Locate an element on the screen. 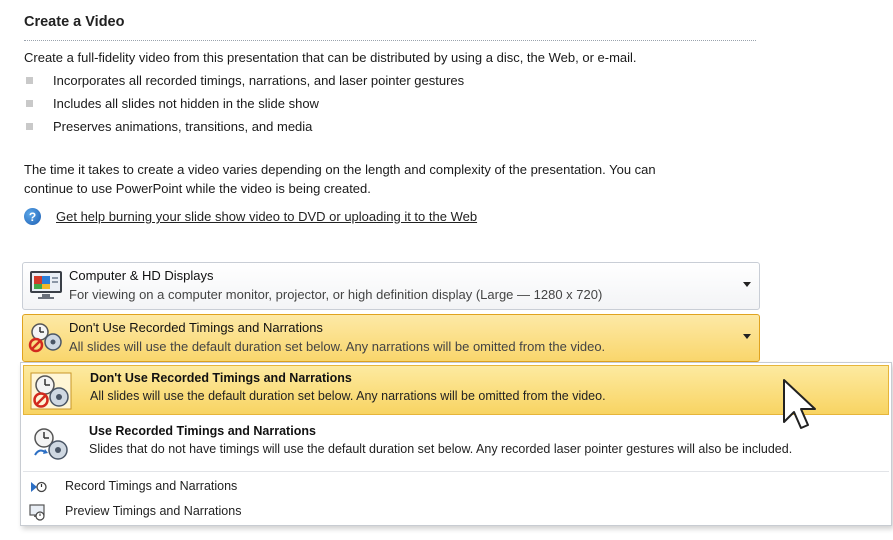 This screenshot has height=540, width=893. section-title: Create a Video is located at coordinates (74, 22).